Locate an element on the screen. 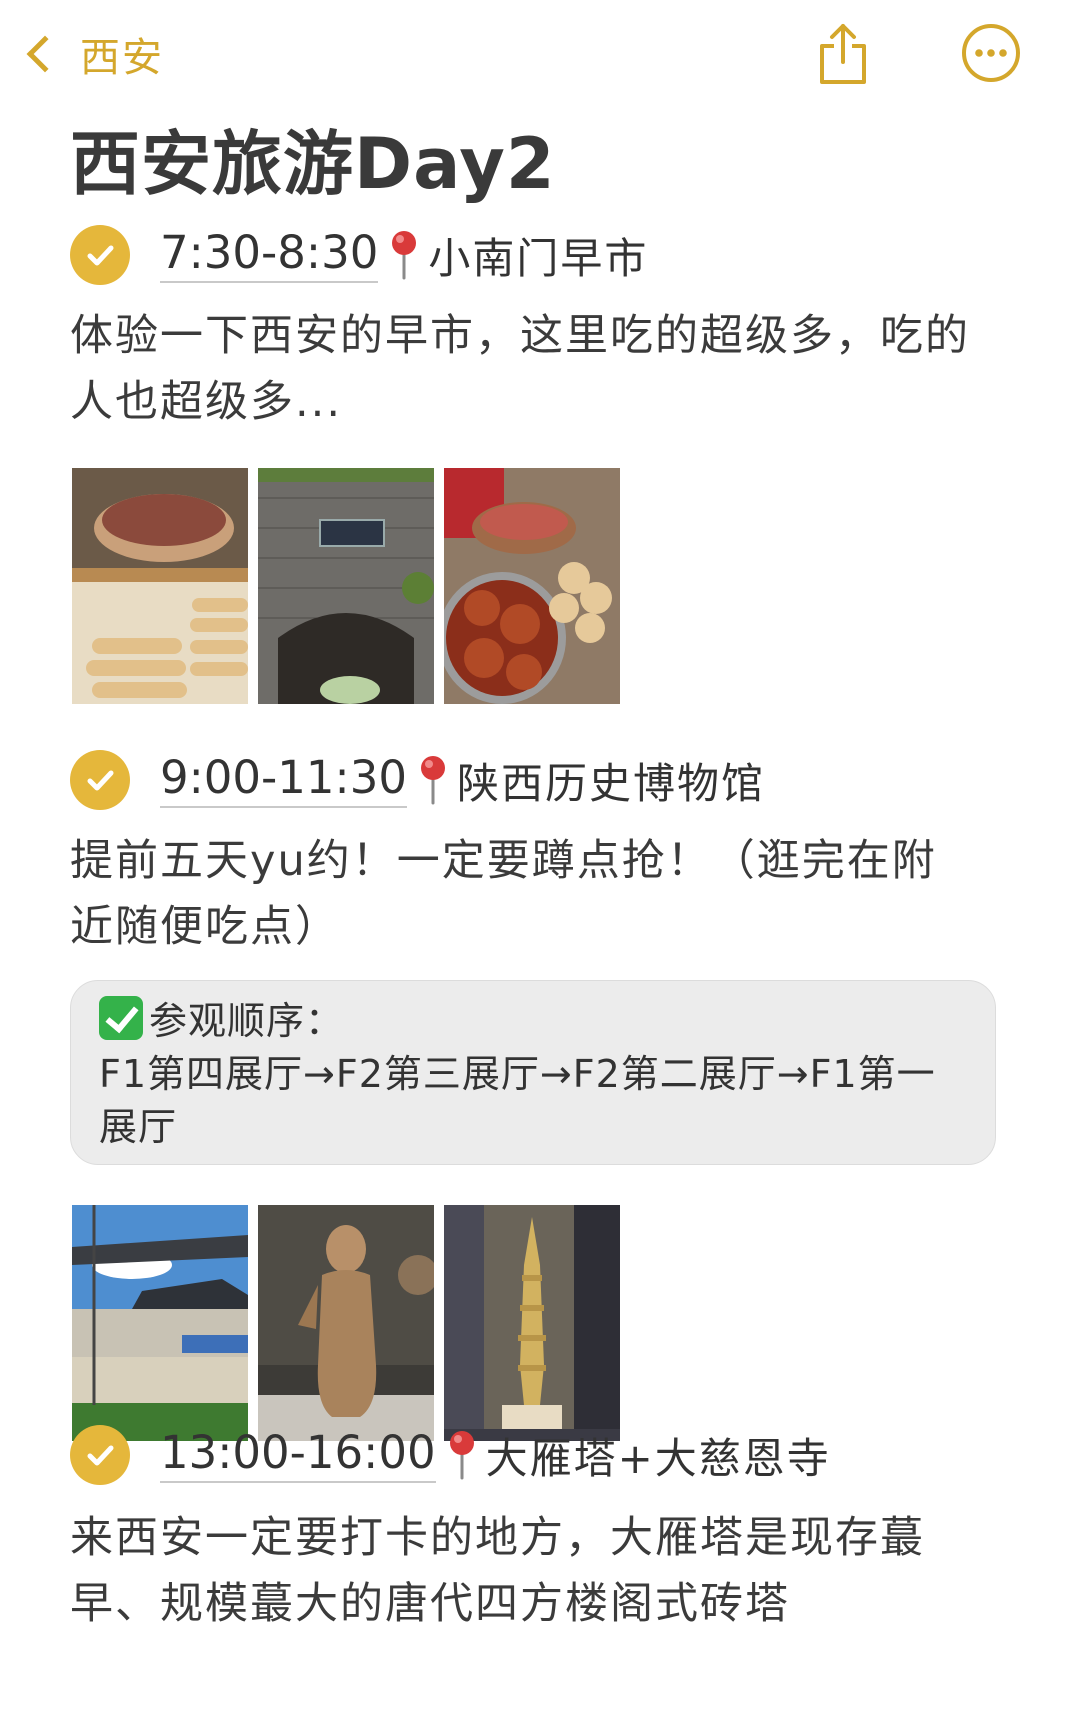 This screenshot has height=1715, width=1080. golden-pagoda-photo is located at coordinates (532, 1323).